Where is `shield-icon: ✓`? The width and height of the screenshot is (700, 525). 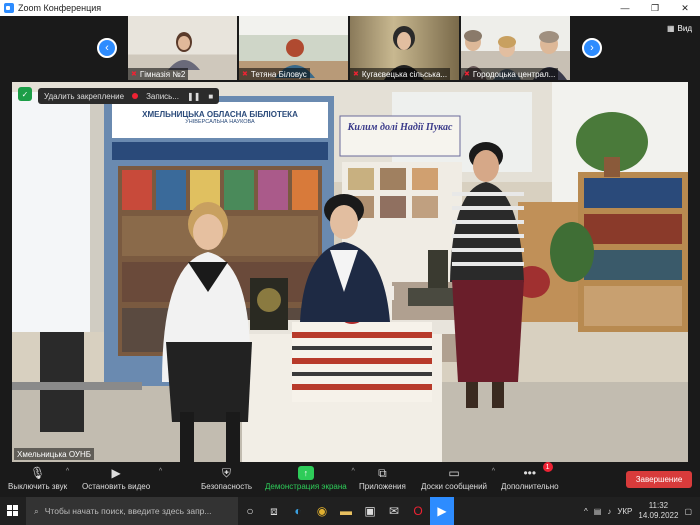
shield-icon: ✓ is located at coordinates (25, 94).